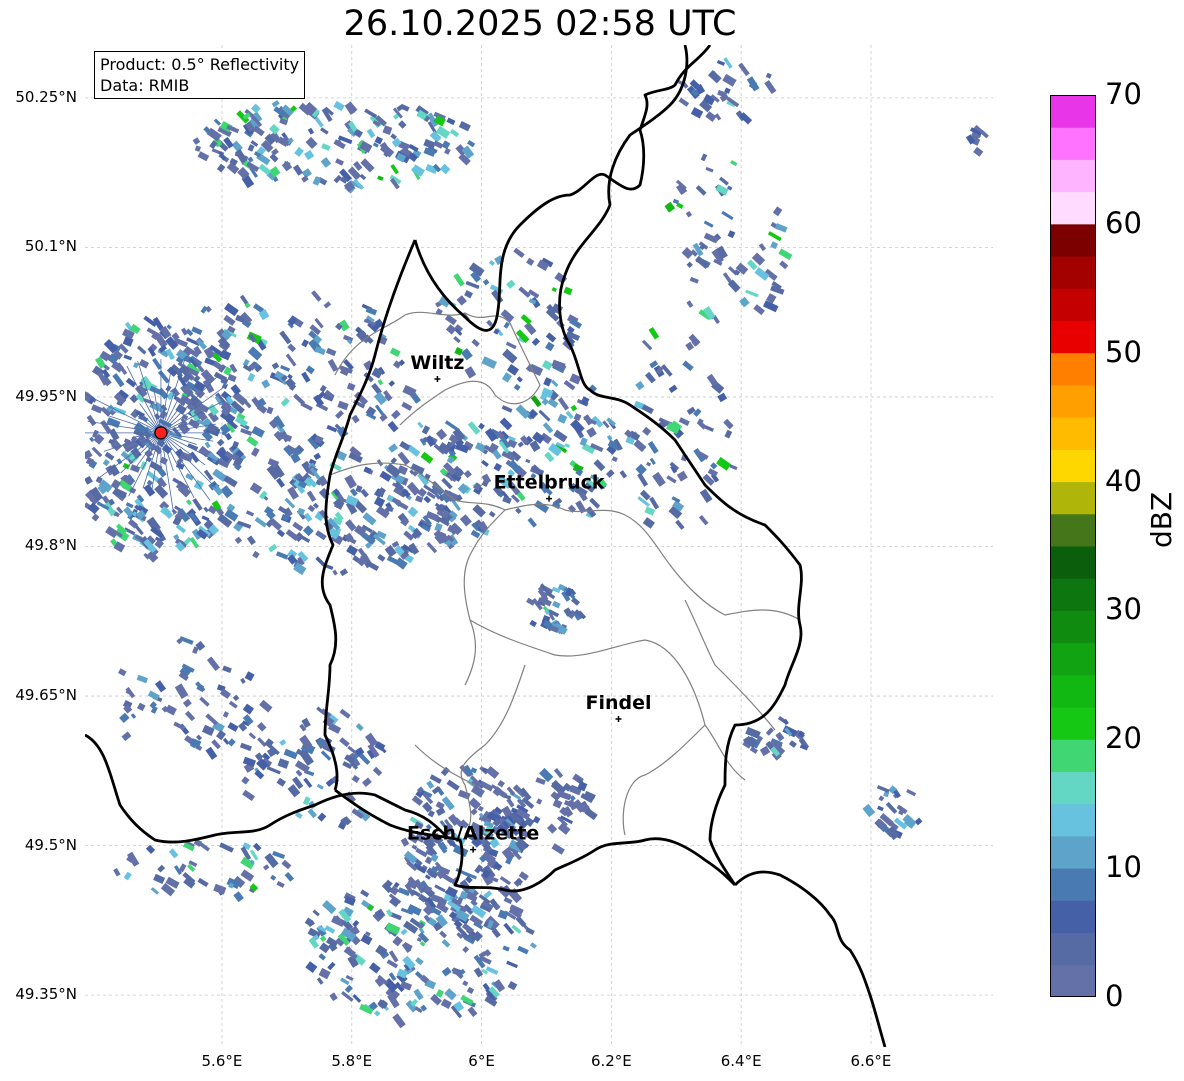 This screenshot has height=1081, width=1184. Describe the element at coordinates (871, 1061) in the screenshot. I see `lon-tick-label: 6.6°E` at that location.